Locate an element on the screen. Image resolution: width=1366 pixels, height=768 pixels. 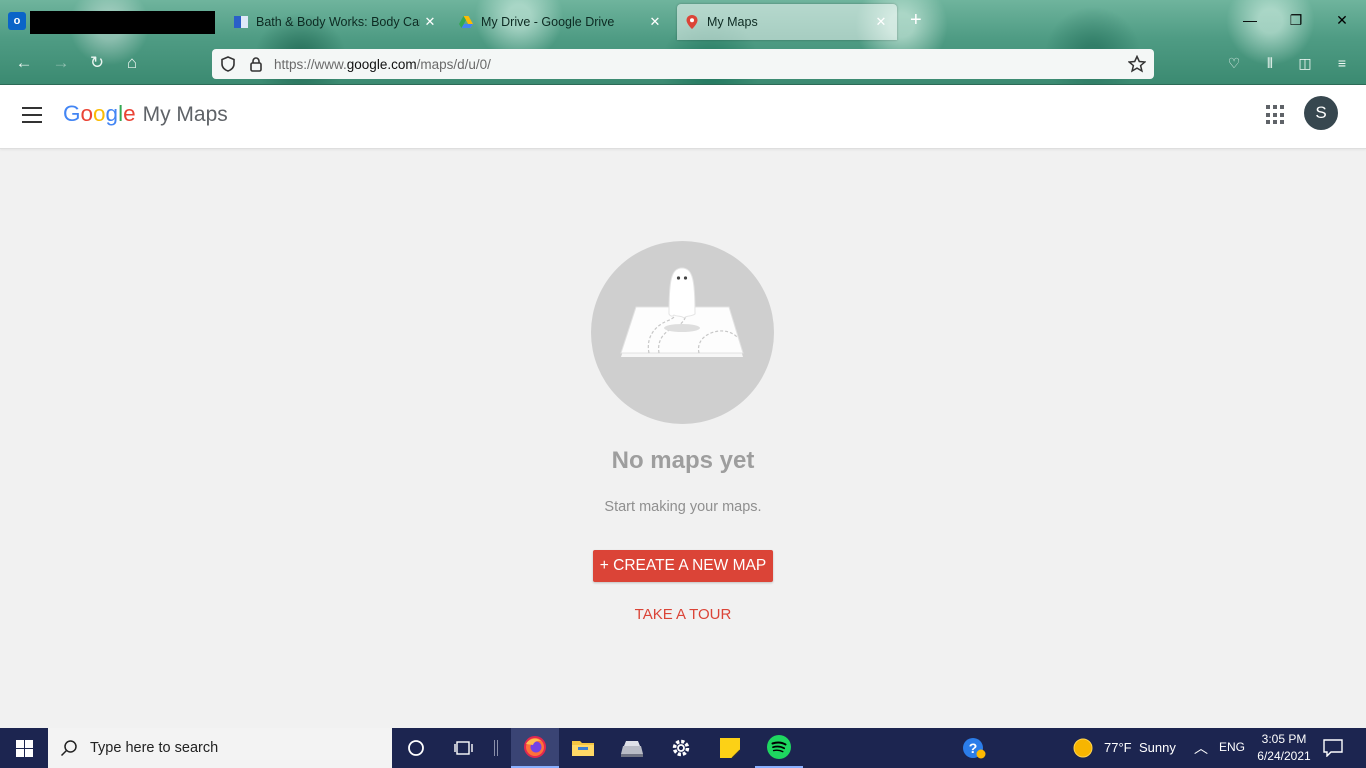
taskbar-clock: 3:05 PM 6/24/2021 is located at coordinates (1284, 748).